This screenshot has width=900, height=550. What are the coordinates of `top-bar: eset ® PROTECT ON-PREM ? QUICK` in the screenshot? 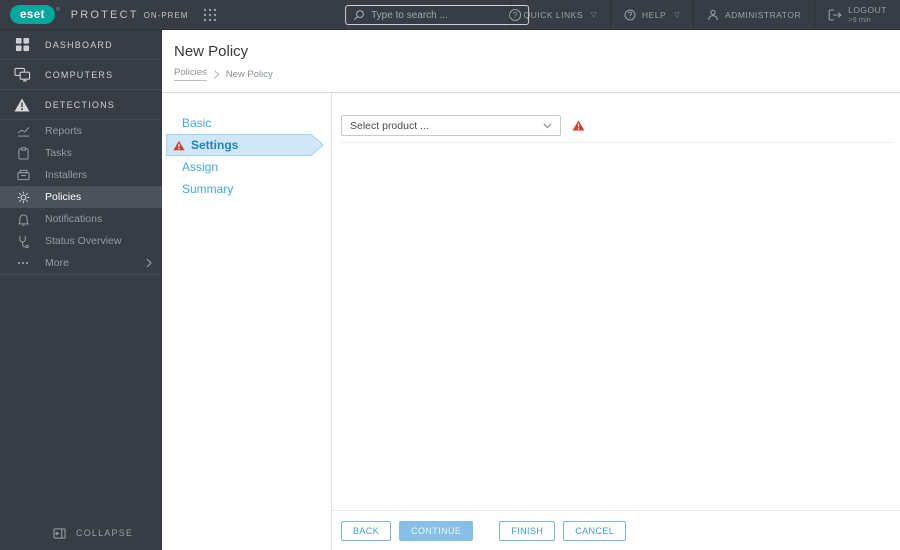 It's located at (450, 15).